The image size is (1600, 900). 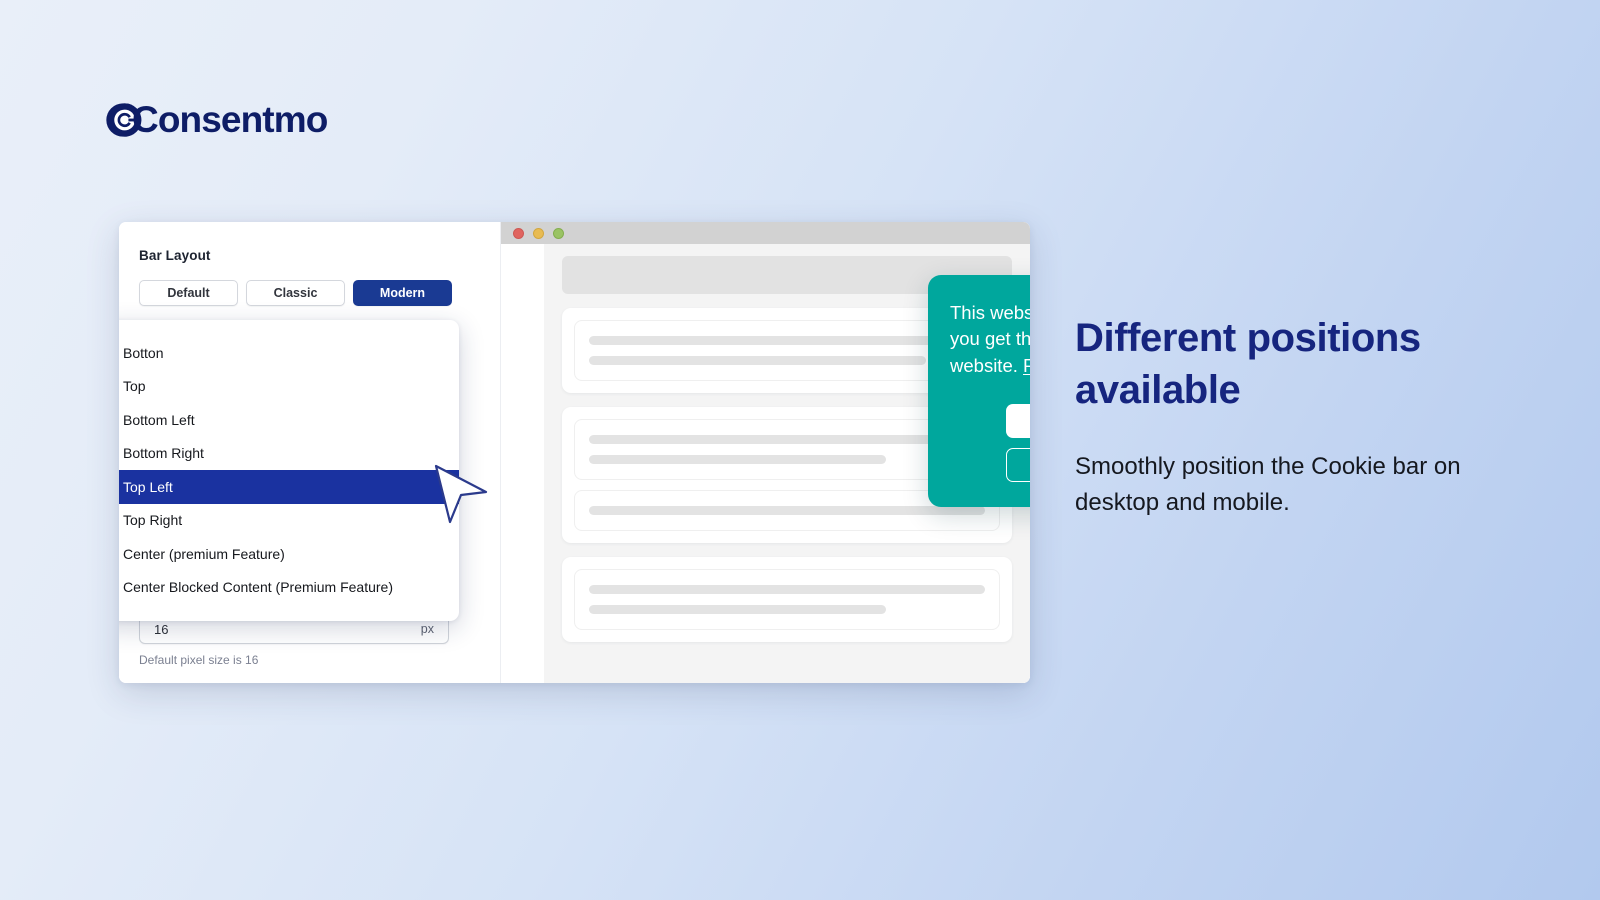 What do you see at coordinates (1026, 365) in the screenshot?
I see `privacy-policy-link: Privacy Policy.` at bounding box center [1026, 365].